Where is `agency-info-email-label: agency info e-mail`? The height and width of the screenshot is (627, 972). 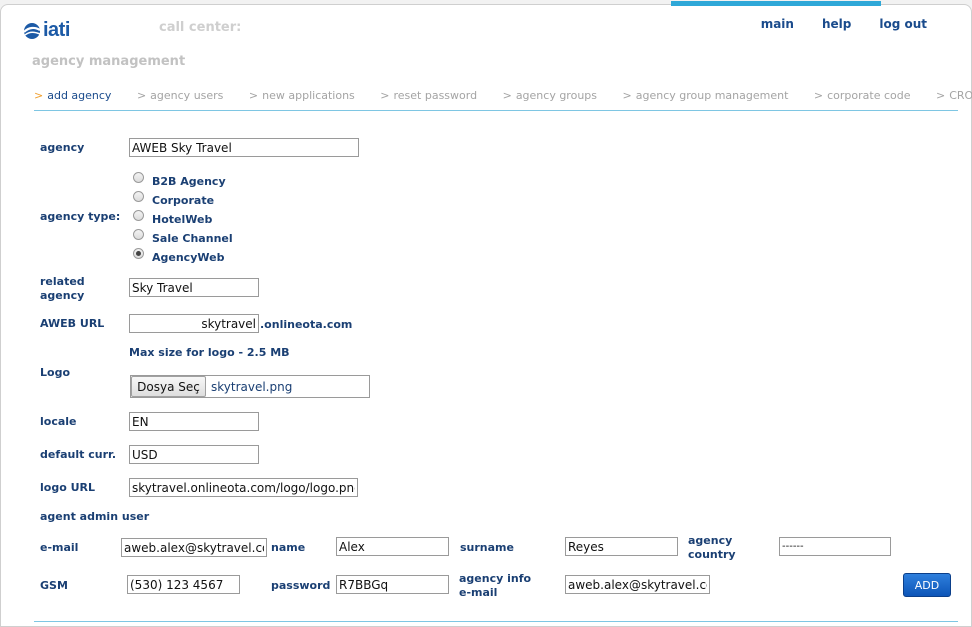 agency-info-email-label: agency info e-mail is located at coordinates (495, 585).